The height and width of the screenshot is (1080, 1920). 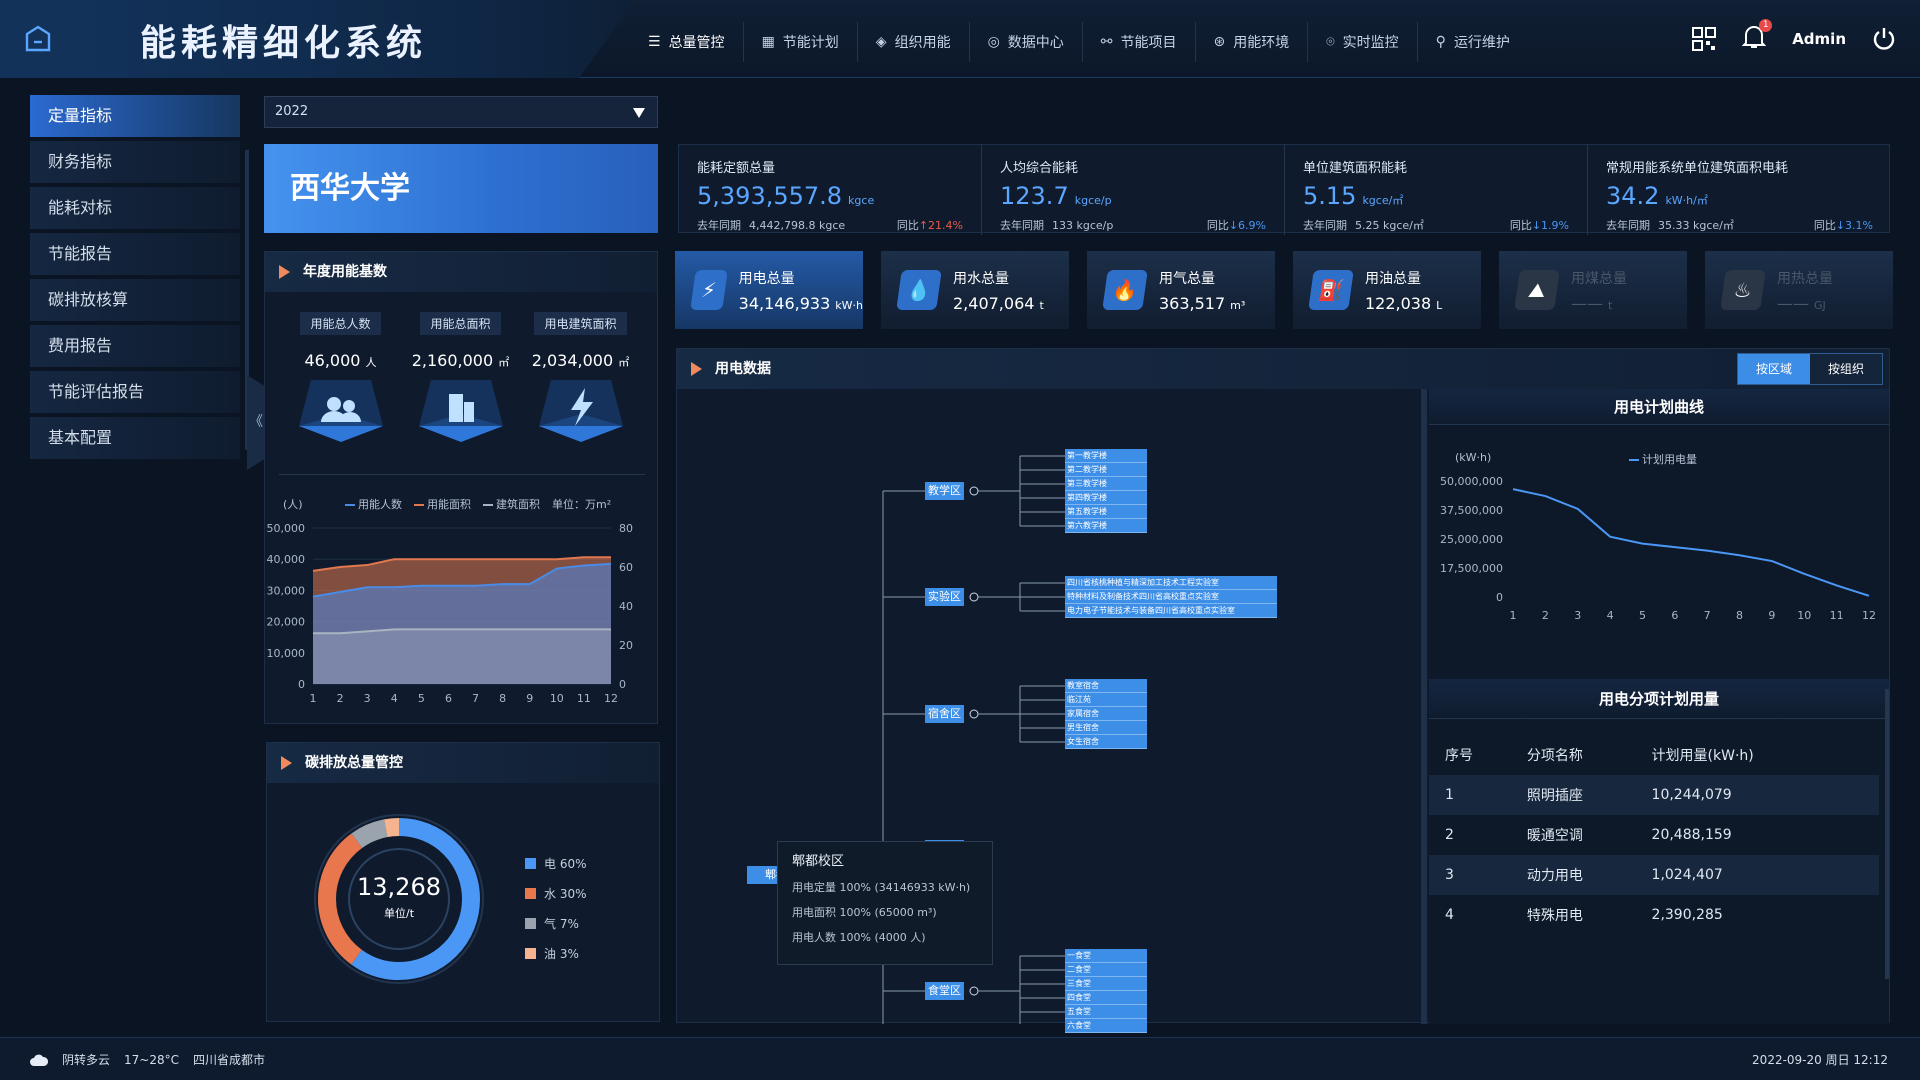 What do you see at coordinates (1687, 875) in the screenshot?
I see `table-cell: 1,024,407` at bounding box center [1687, 875].